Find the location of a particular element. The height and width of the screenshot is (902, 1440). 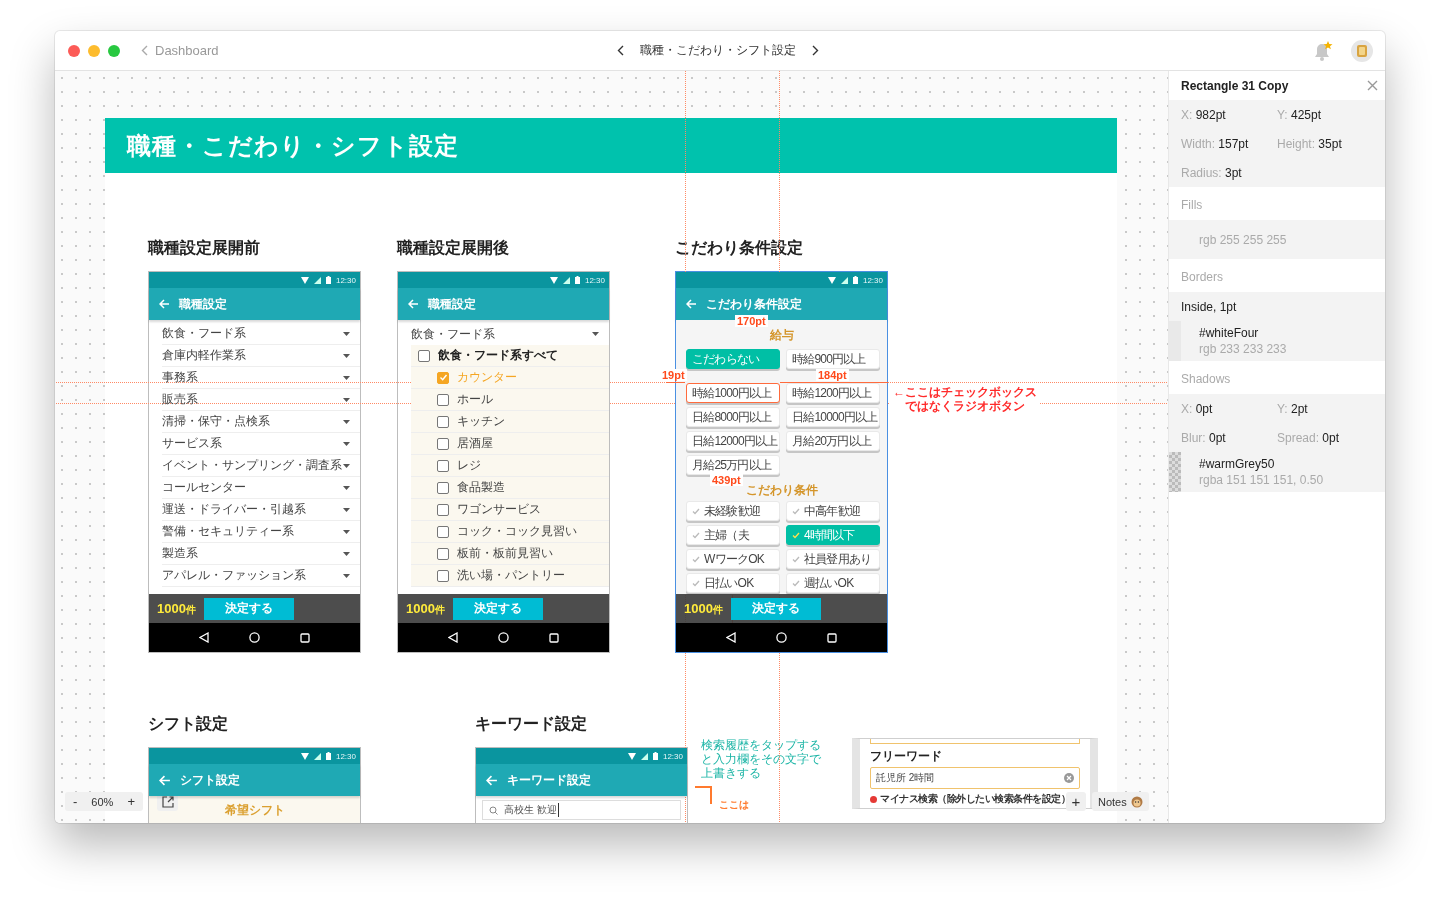

category-row: 運送・ドライバー・引越系 is located at coordinates (261, 510).